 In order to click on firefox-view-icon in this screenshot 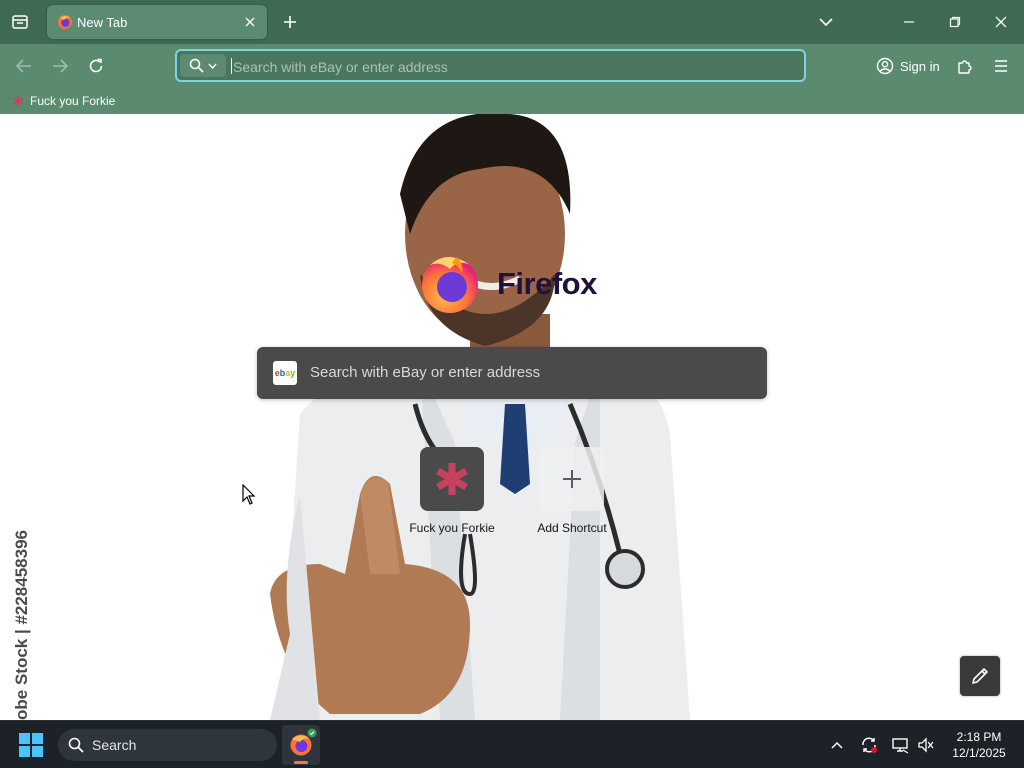, I will do `click(20, 22)`.